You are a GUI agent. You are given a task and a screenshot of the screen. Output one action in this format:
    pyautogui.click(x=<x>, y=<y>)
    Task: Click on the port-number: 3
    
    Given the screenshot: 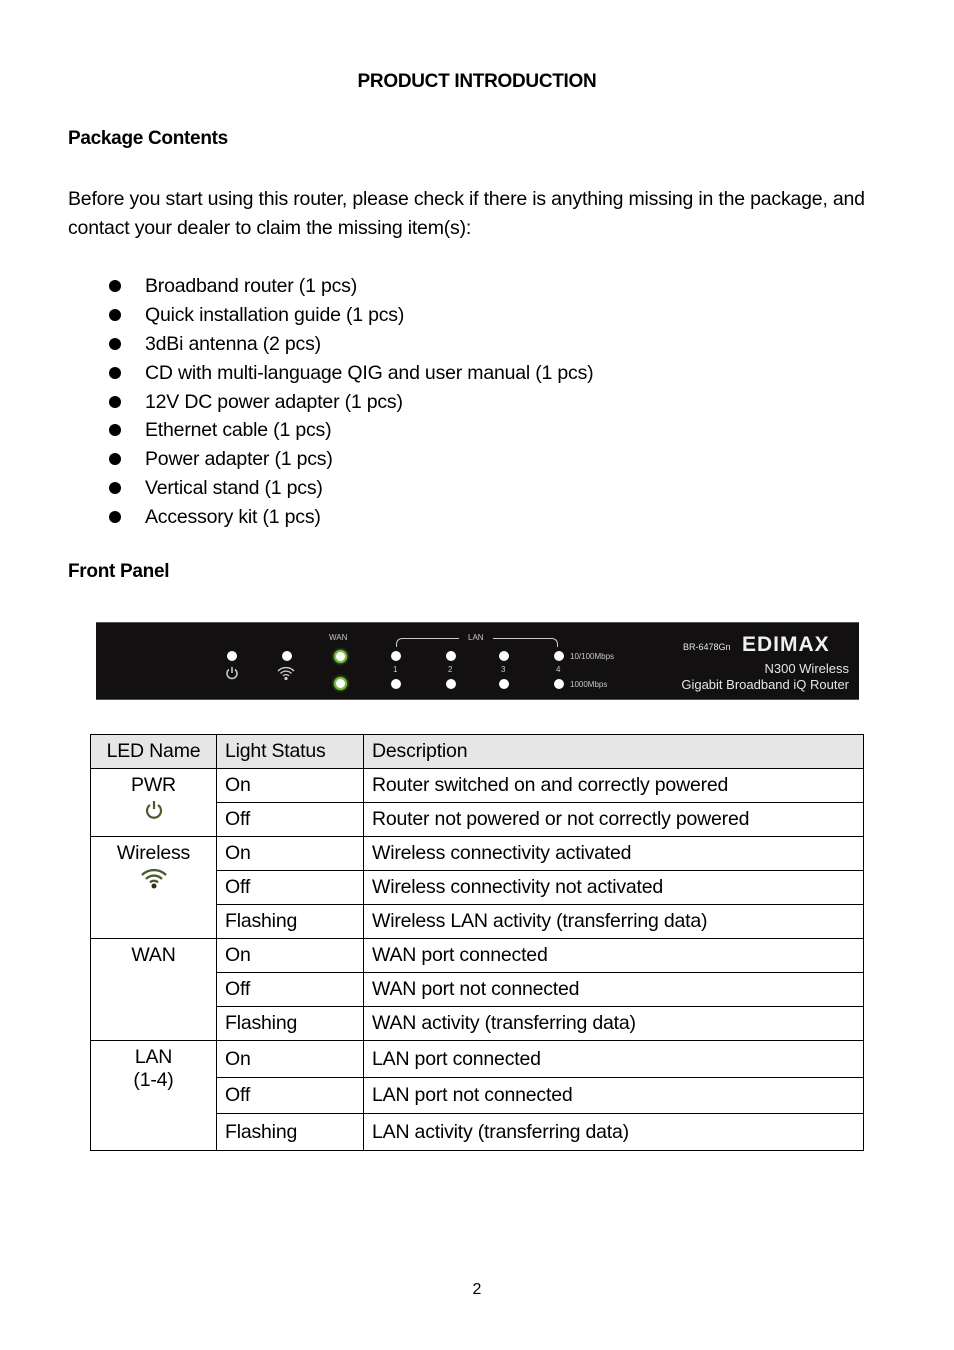 What is the action you would take?
    pyautogui.click(x=503, y=669)
    